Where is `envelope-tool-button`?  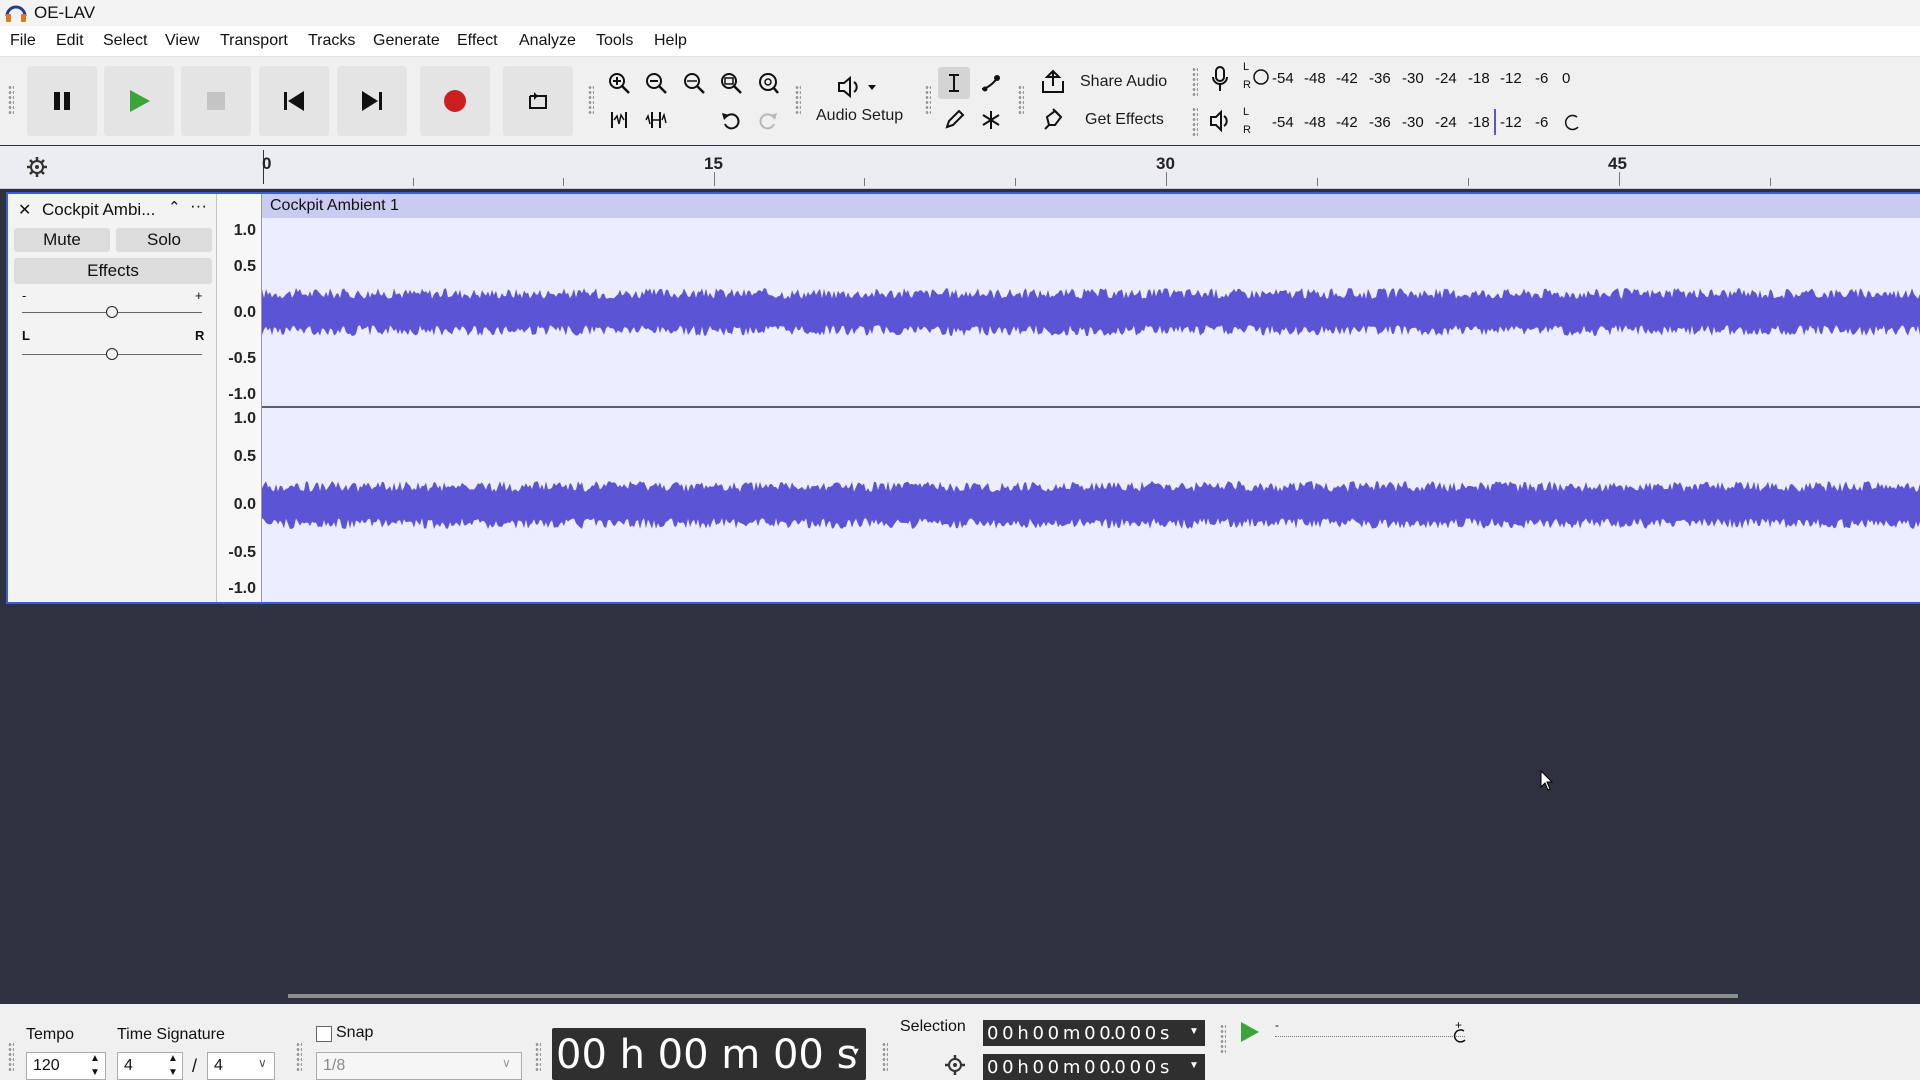 envelope-tool-button is located at coordinates (991, 83).